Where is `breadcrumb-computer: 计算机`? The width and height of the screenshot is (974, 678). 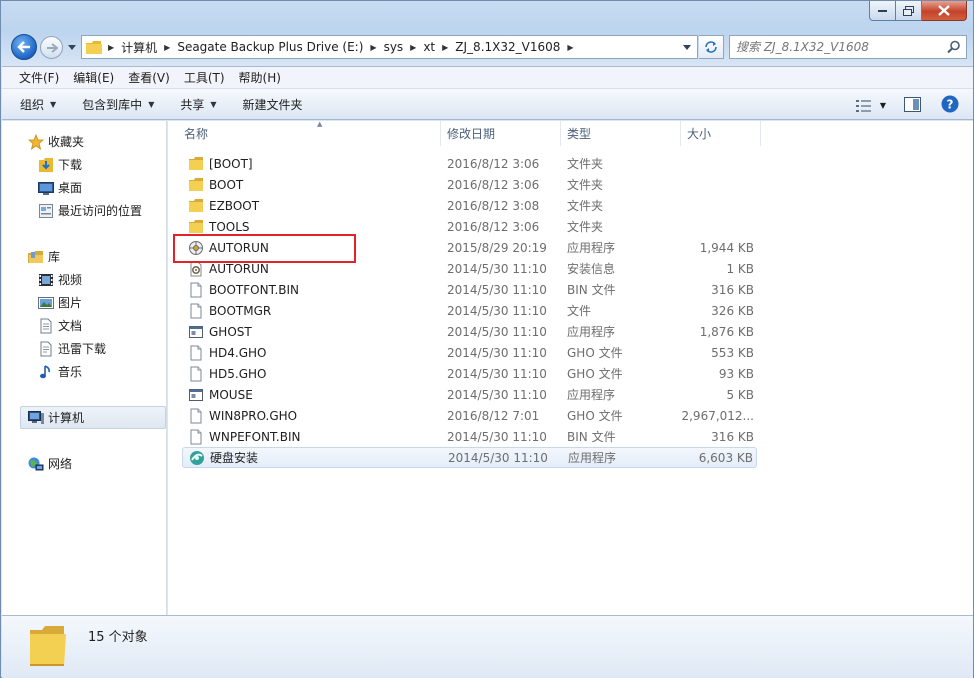 breadcrumb-computer: 计算机 is located at coordinates (139, 47).